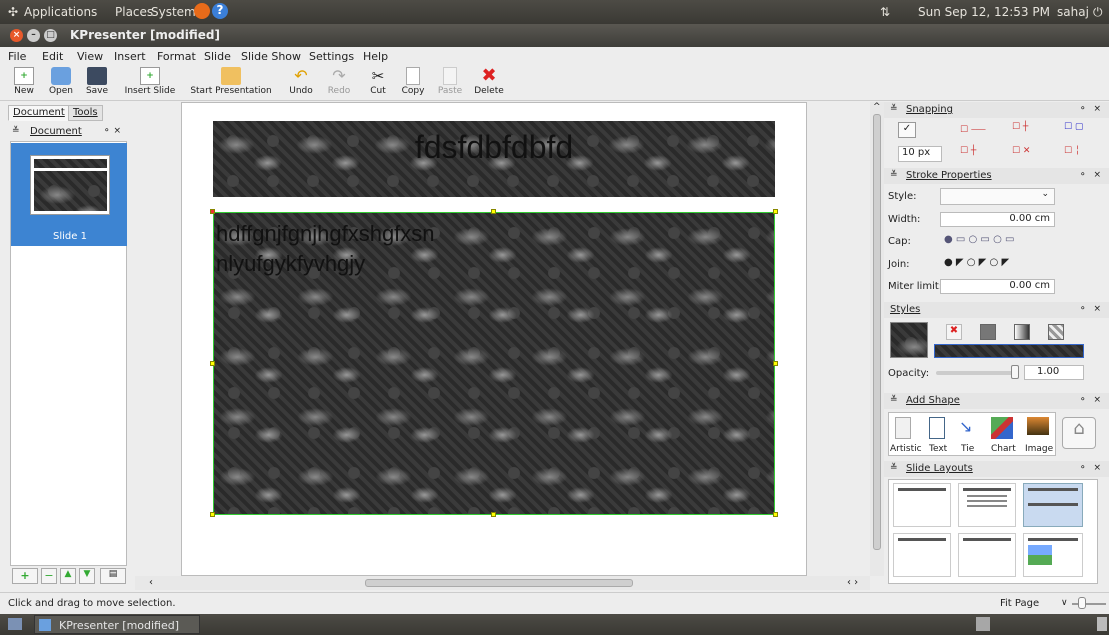 Image resolution: width=1109 pixels, height=635 pixels. What do you see at coordinates (968, 151) in the screenshot?
I see `snap-node-icon: ☐ ┼` at bounding box center [968, 151].